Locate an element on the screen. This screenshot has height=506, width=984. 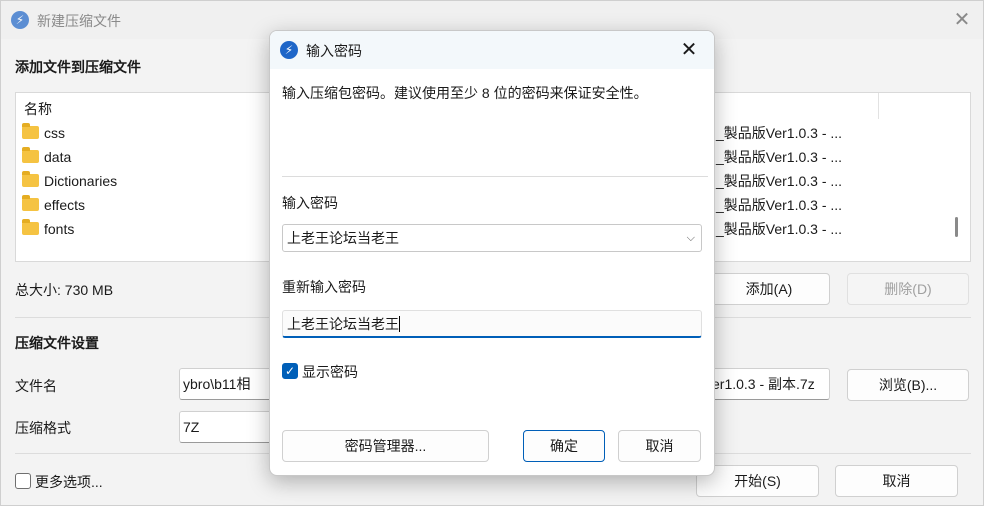
list-item-label: css is located at coordinates (54, 133).